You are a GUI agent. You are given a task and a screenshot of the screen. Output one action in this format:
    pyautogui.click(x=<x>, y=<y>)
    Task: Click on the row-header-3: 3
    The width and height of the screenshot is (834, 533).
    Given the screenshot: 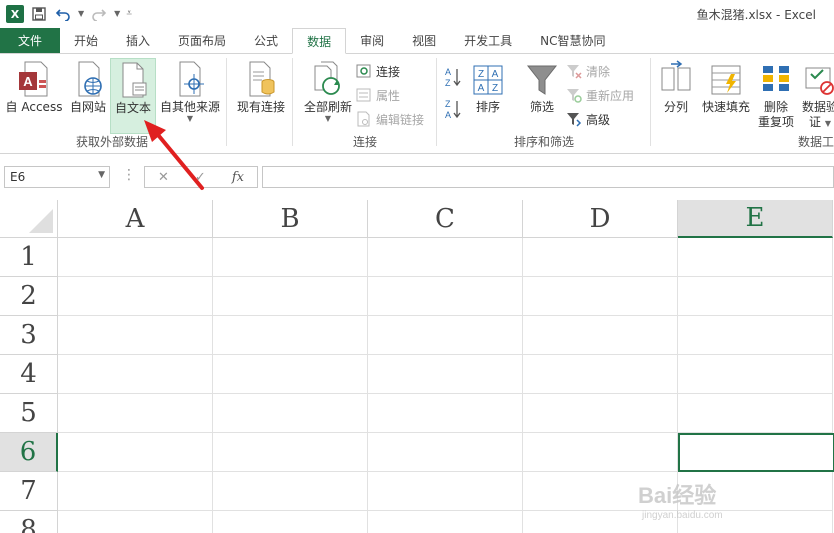 What is the action you would take?
    pyautogui.click(x=29, y=335)
    